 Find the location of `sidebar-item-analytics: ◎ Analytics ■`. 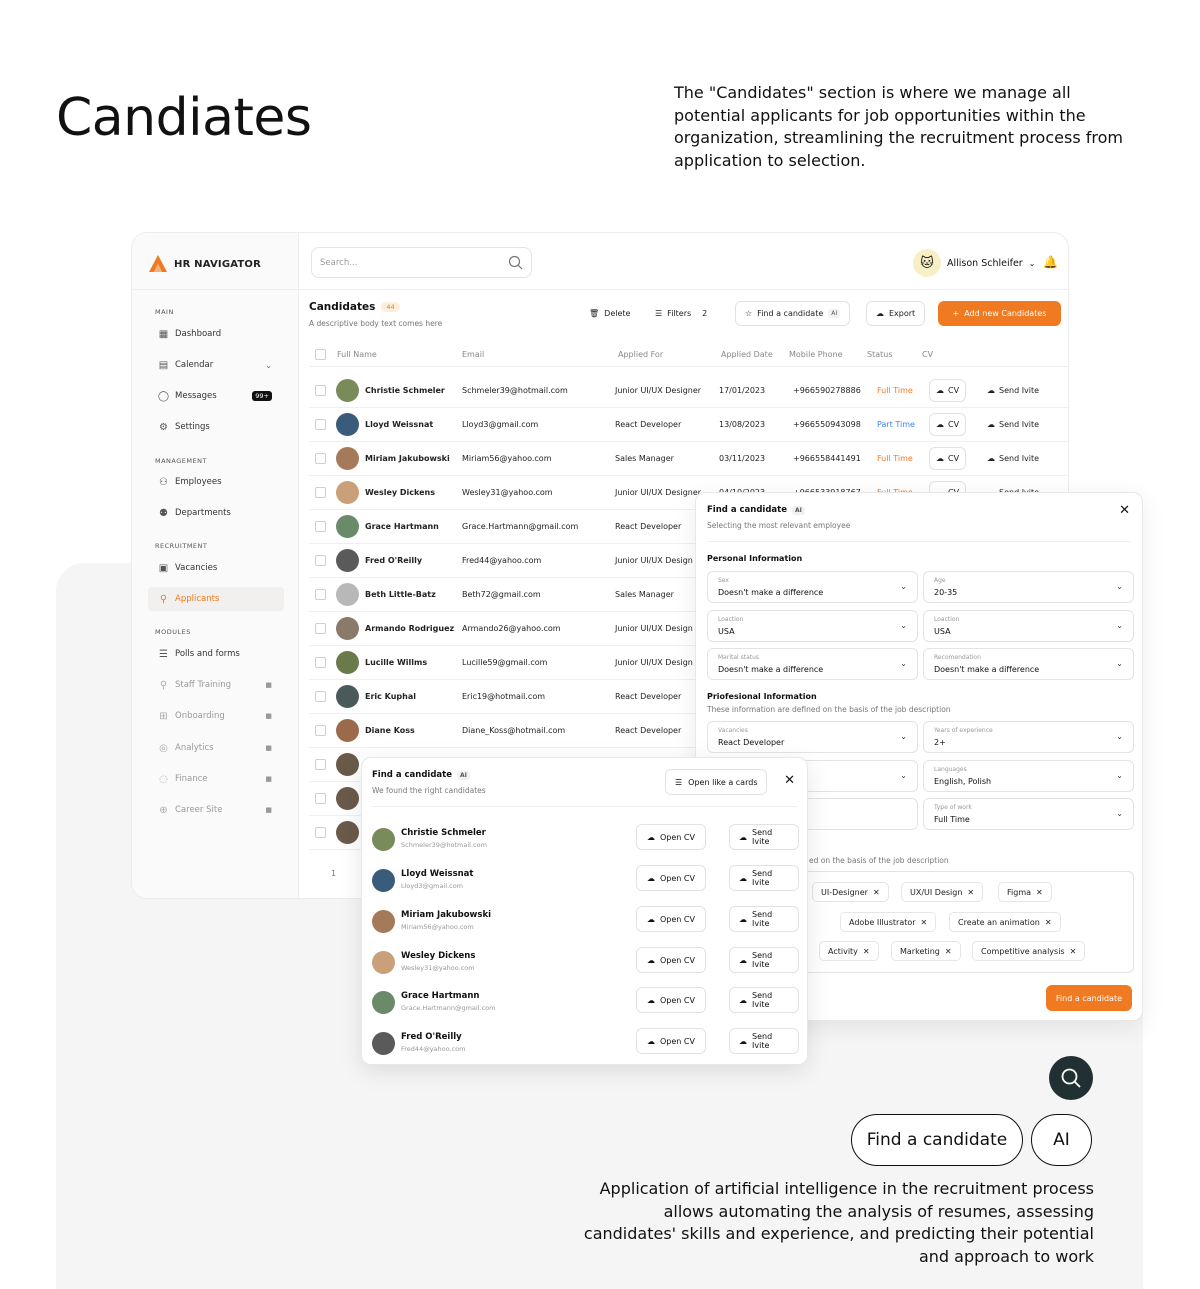

sidebar-item-analytics: ◎ Analytics ■ is located at coordinates (216, 748).